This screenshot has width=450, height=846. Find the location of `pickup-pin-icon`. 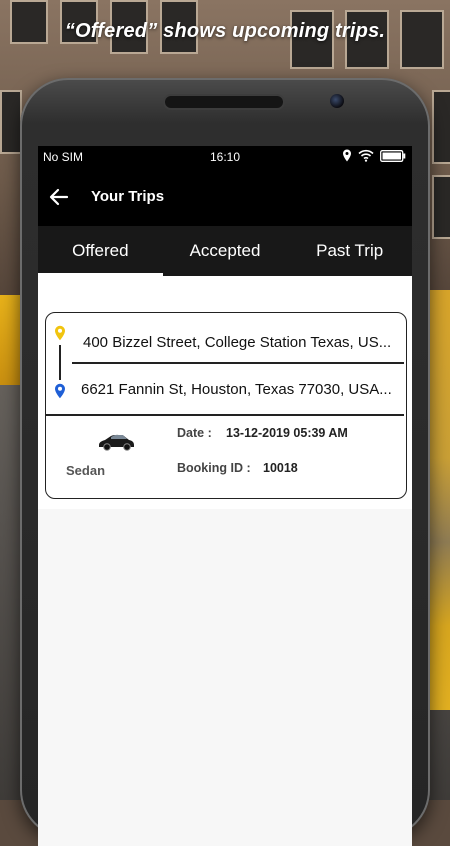

pickup-pin-icon is located at coordinates (60, 333).